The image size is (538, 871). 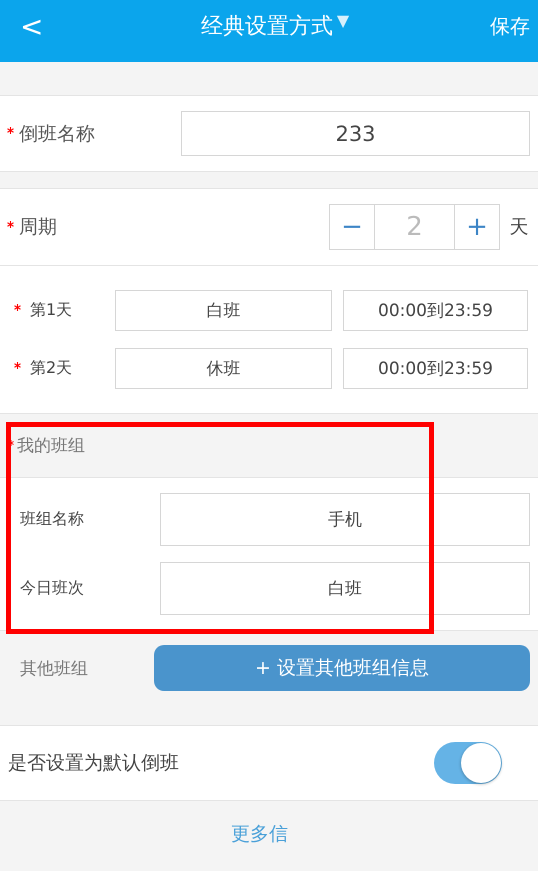 I want to click on field-label: 倒班名称, so click(x=57, y=134).